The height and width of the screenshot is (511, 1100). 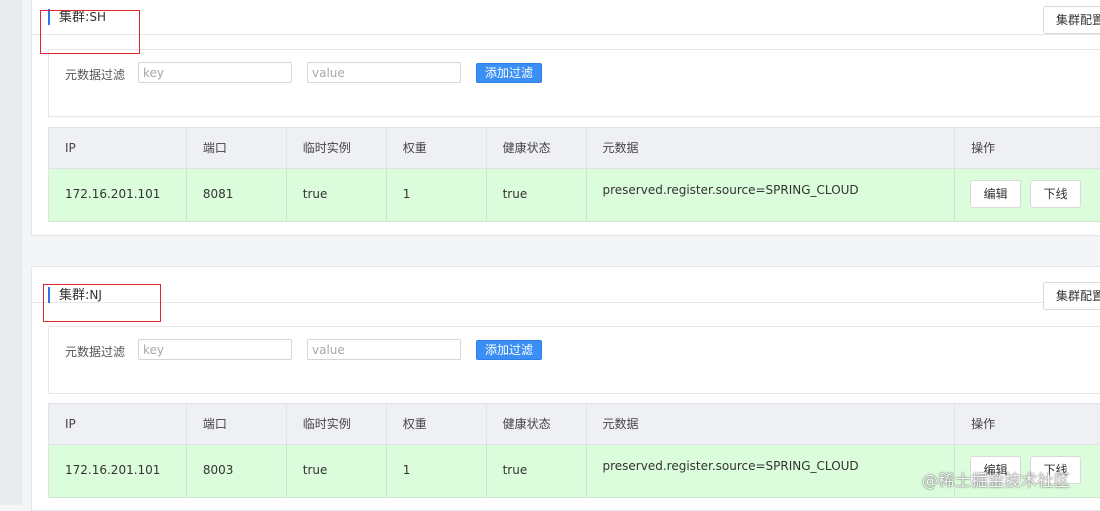 I want to click on offline-button: 下线, so click(x=1056, y=194).